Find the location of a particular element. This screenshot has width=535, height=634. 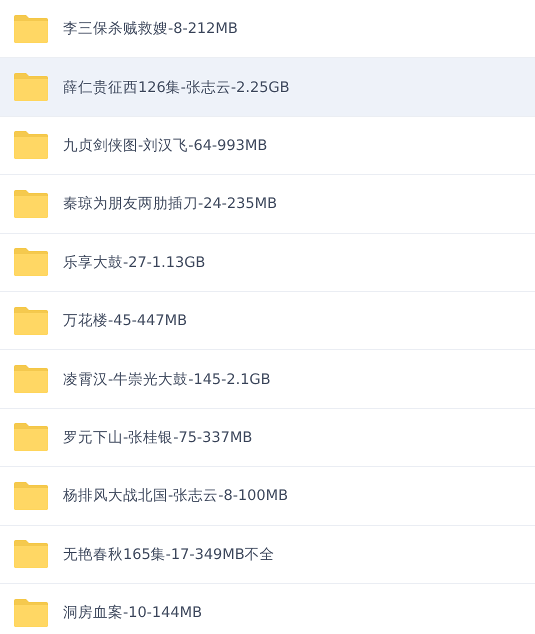

folder-name: 乐享大鼓-27-1.13GB is located at coordinates (134, 263).